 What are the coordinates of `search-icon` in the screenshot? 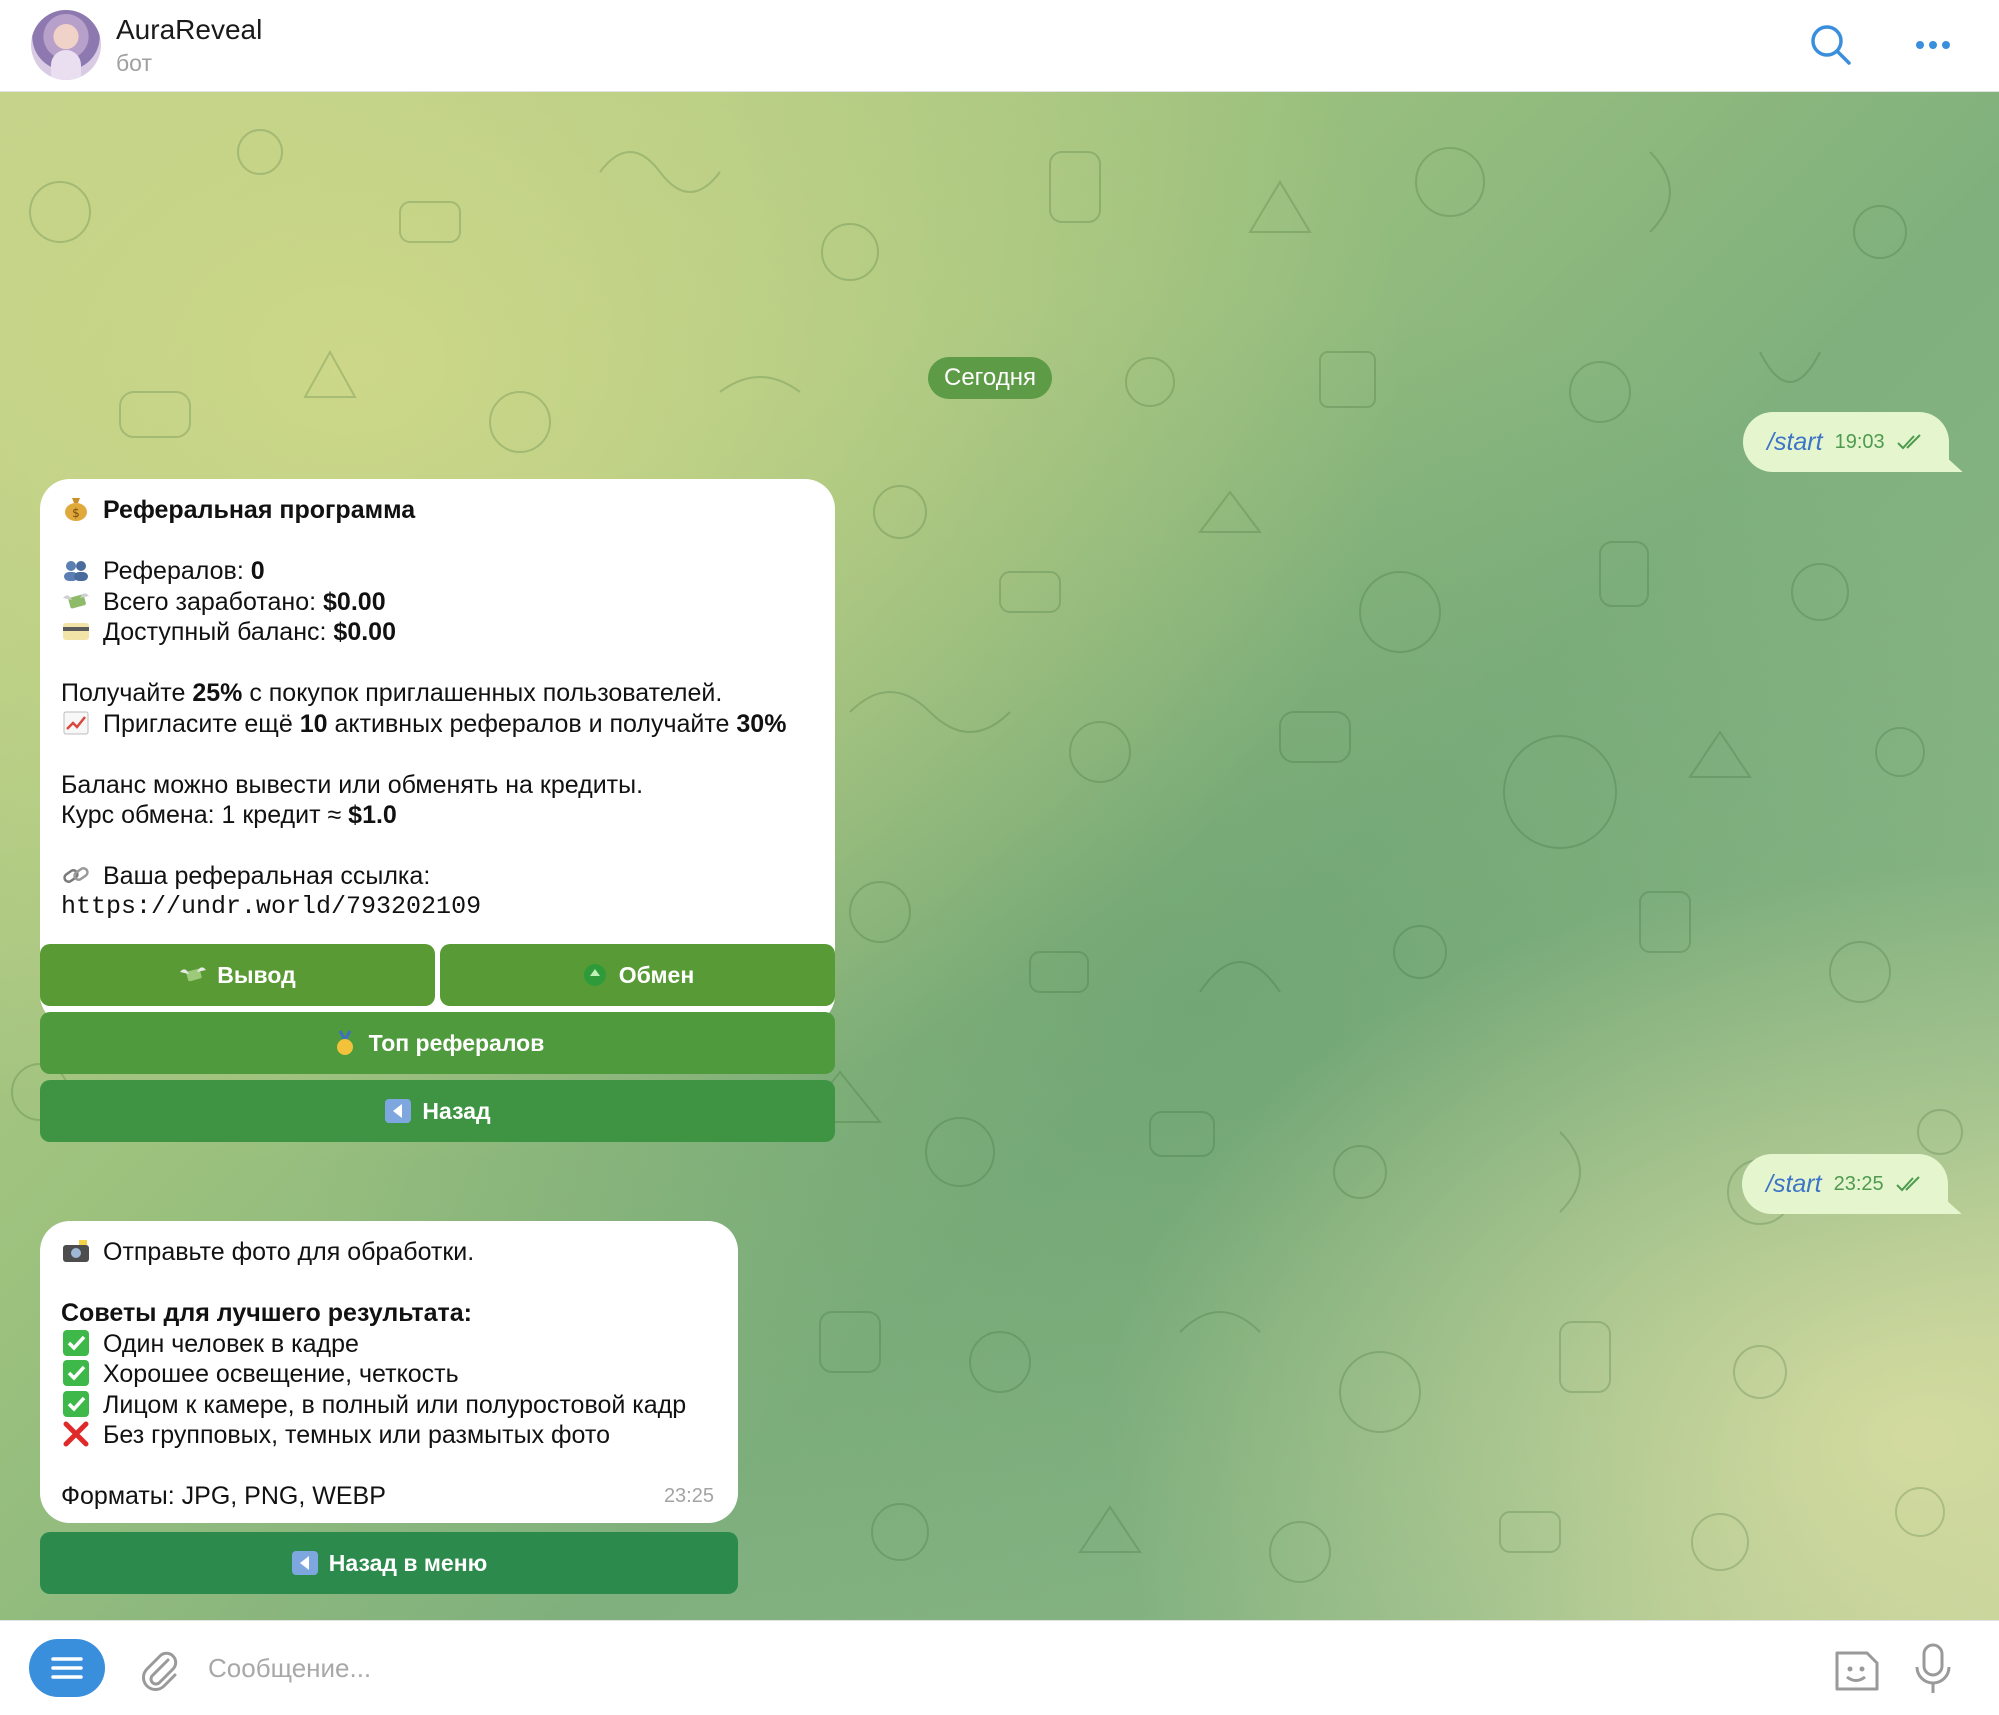 It's located at (1831, 45).